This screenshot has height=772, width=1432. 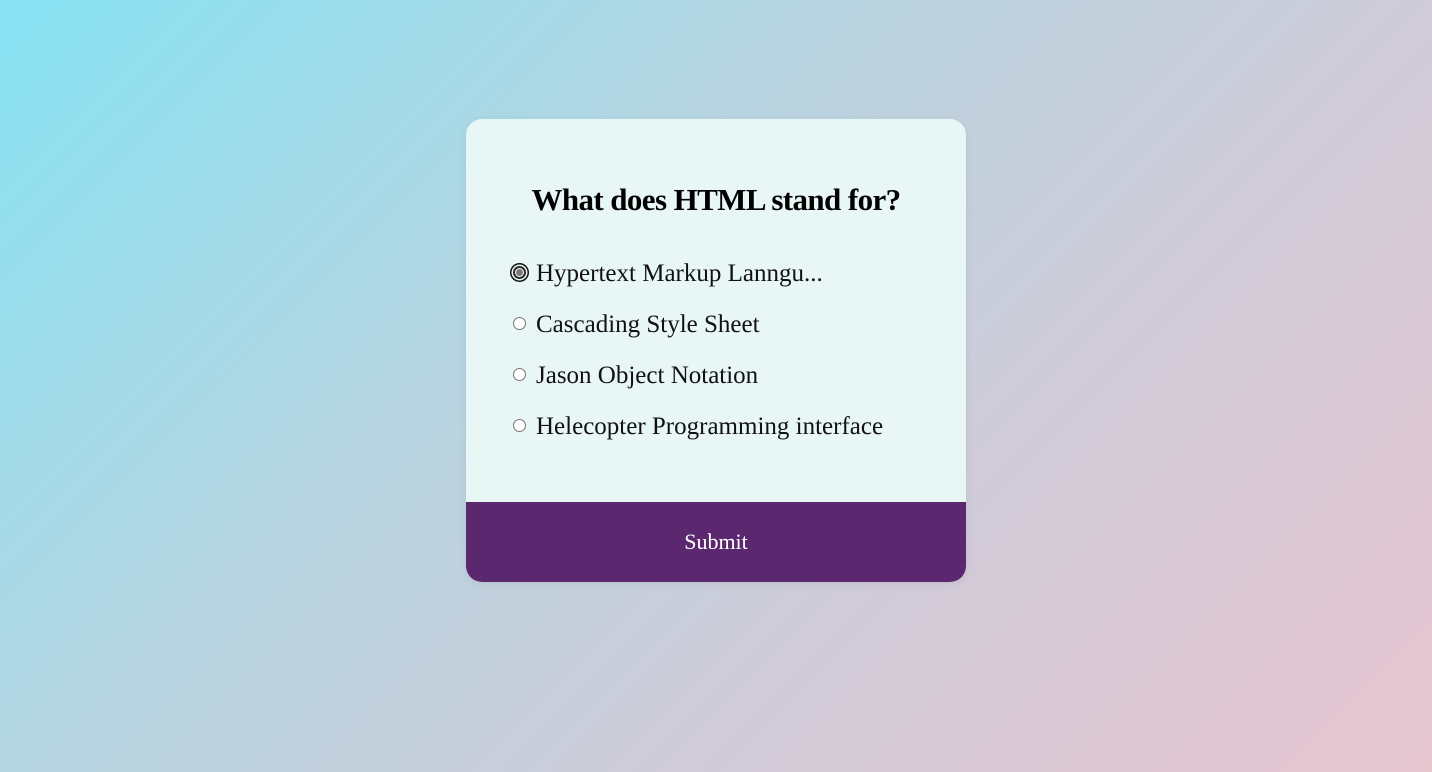 I want to click on answer-option-c: Jason Object Notation, so click(x=697, y=383).